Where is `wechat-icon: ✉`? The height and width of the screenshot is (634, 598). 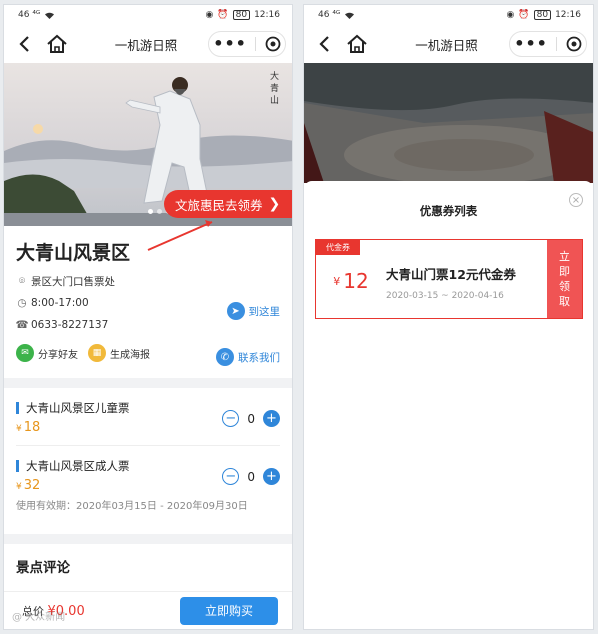 wechat-icon: ✉ is located at coordinates (25, 353).